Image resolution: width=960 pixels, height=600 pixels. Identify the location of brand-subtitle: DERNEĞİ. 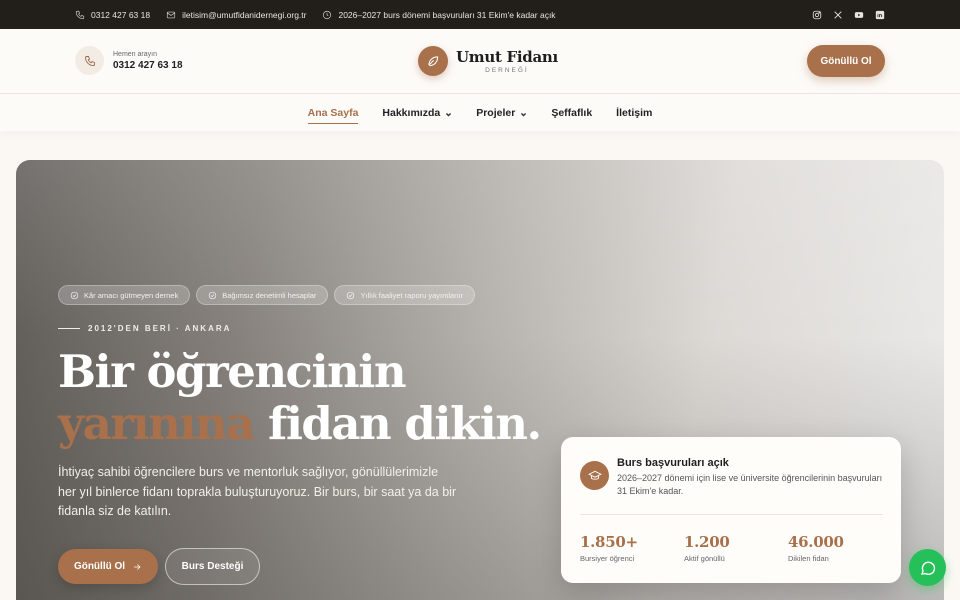
(507, 70).